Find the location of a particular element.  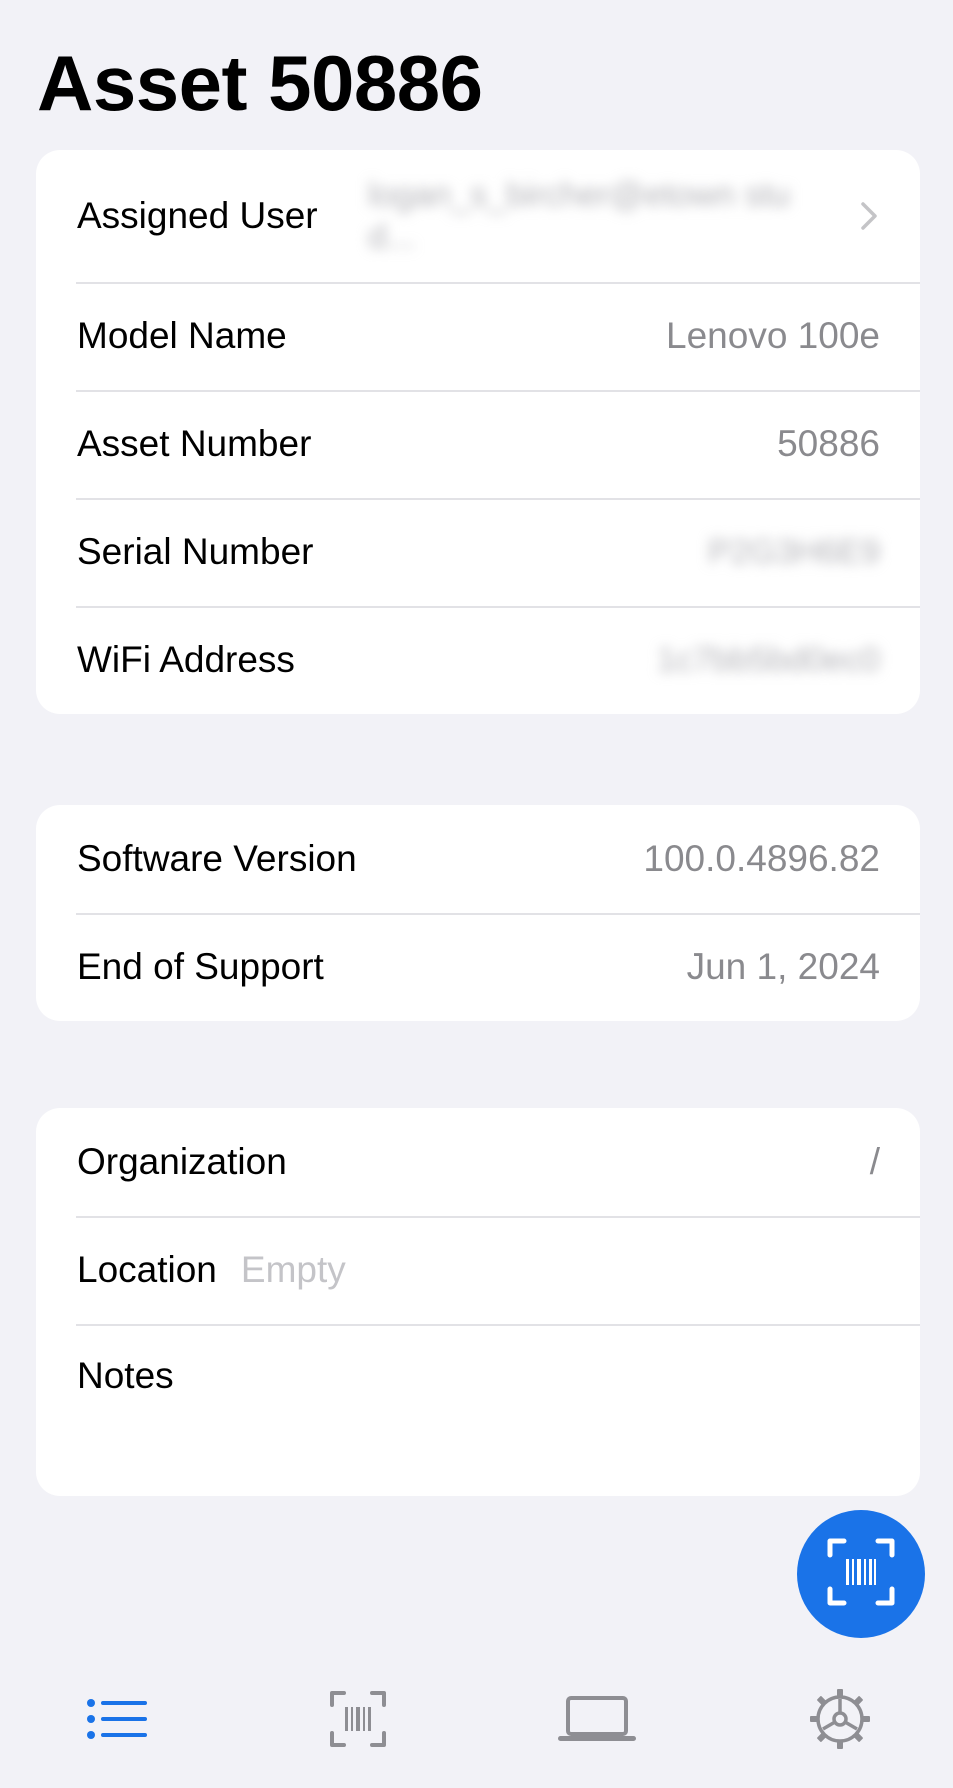

laptop-icon is located at coordinates (597, 1721).